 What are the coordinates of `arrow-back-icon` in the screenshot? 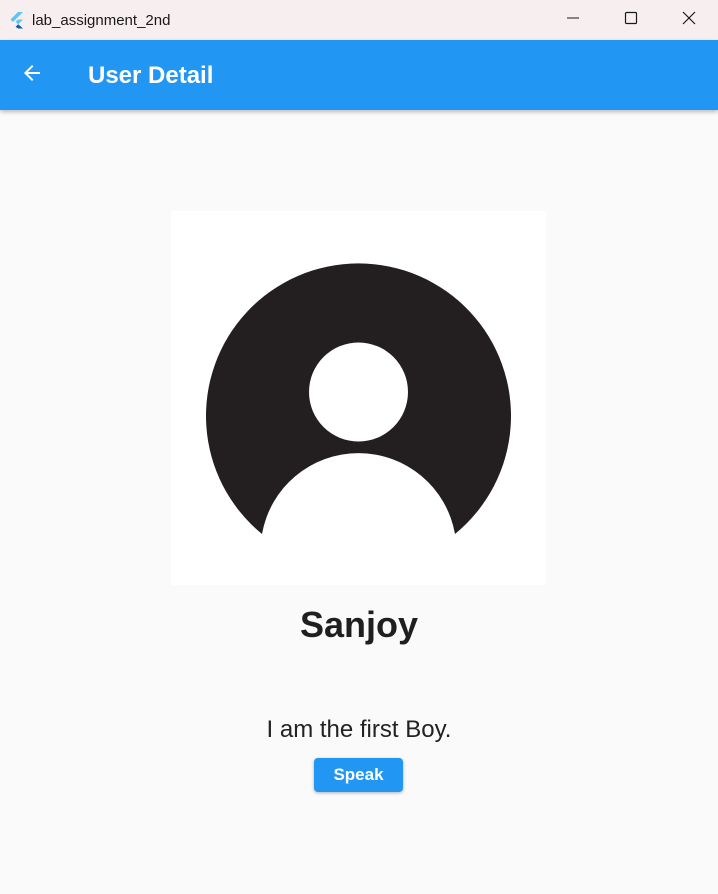 It's located at (32, 75).